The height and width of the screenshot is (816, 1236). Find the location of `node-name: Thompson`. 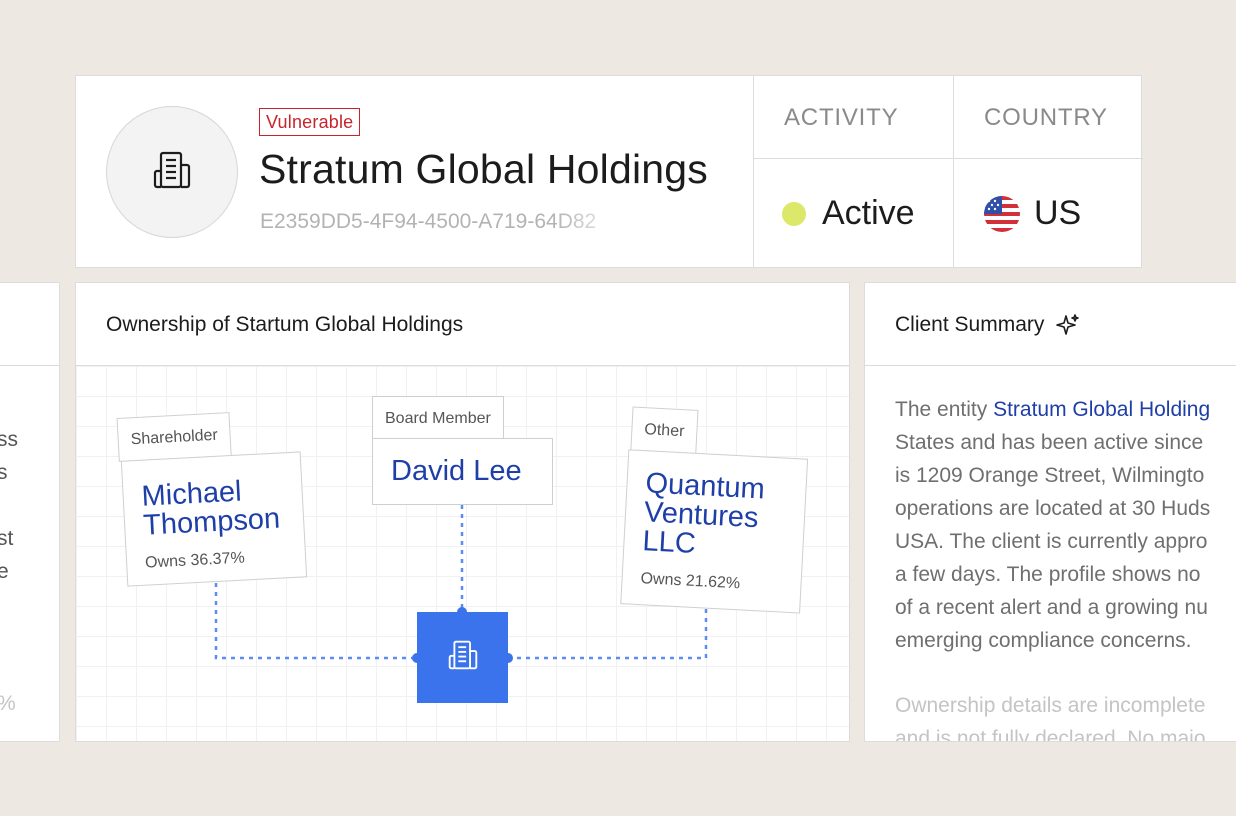

node-name: Thompson is located at coordinates (211, 522).